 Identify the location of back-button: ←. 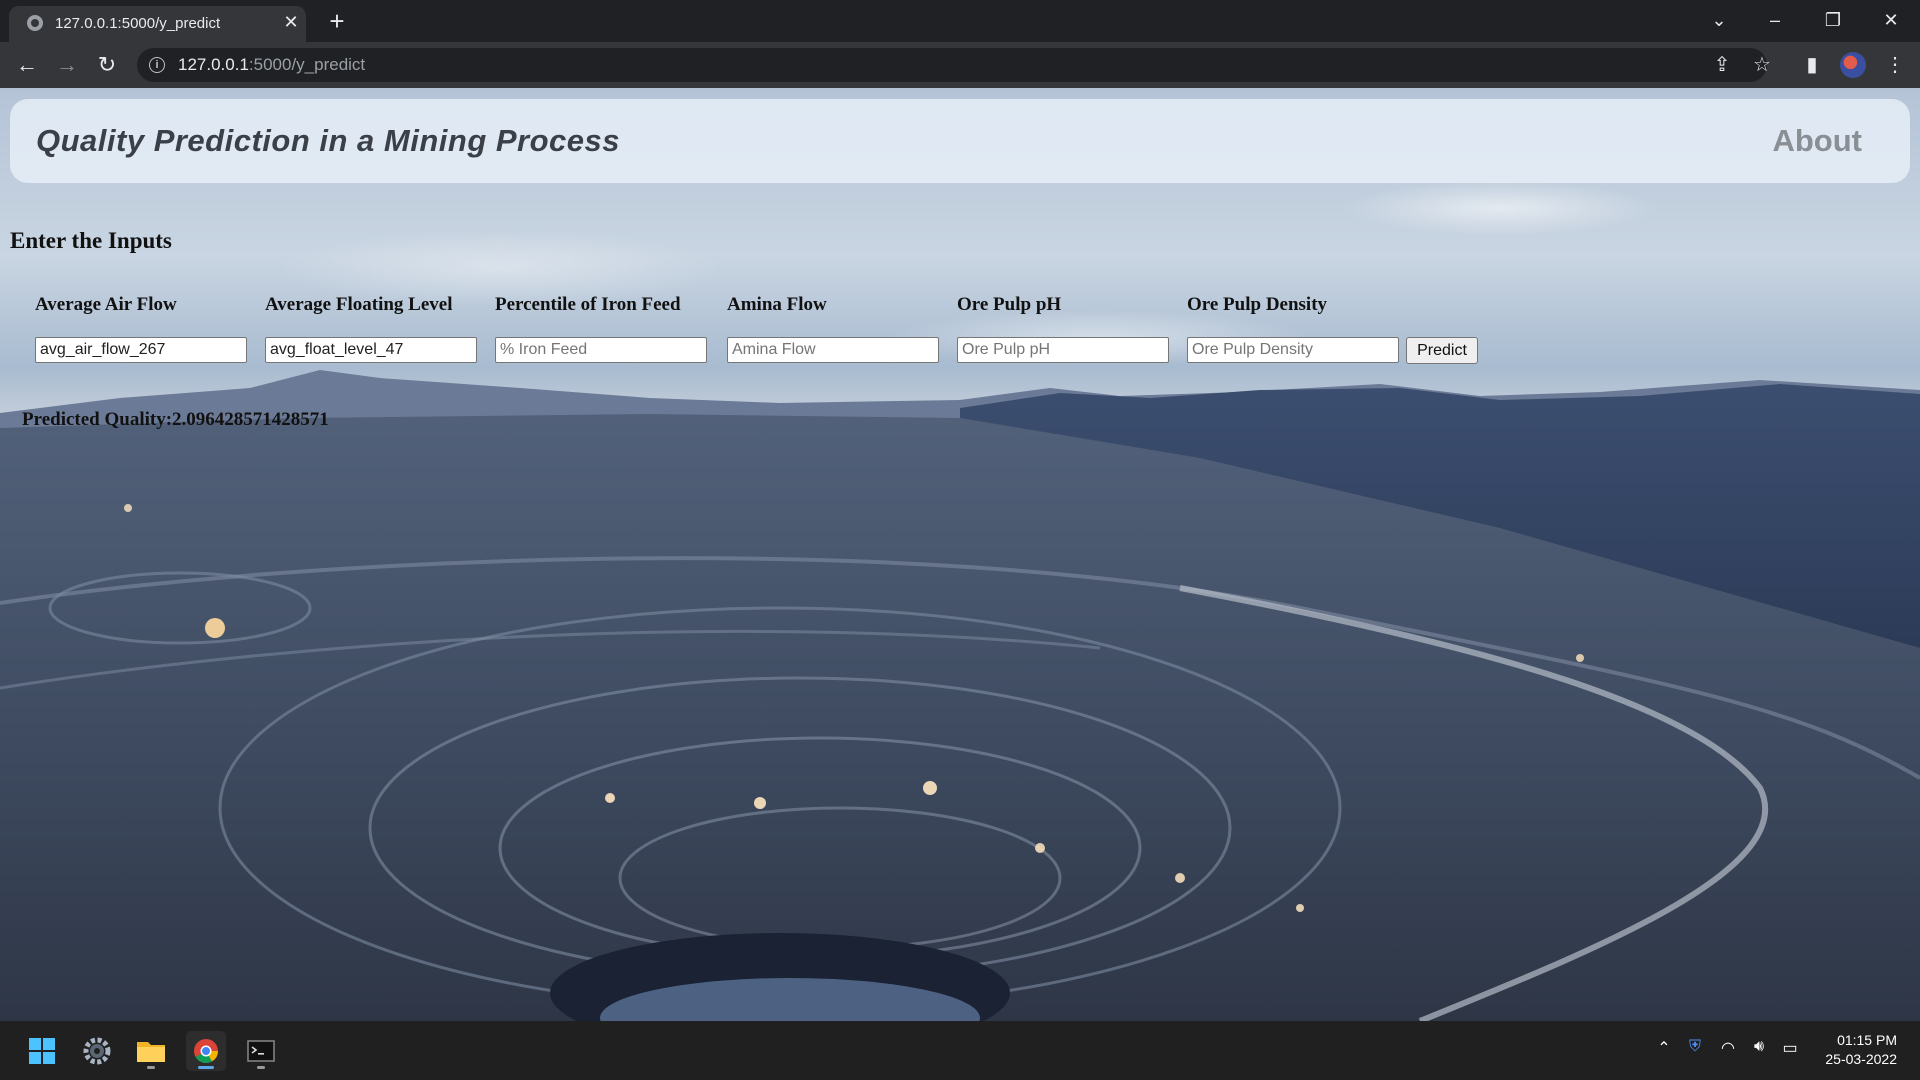
(27, 65).